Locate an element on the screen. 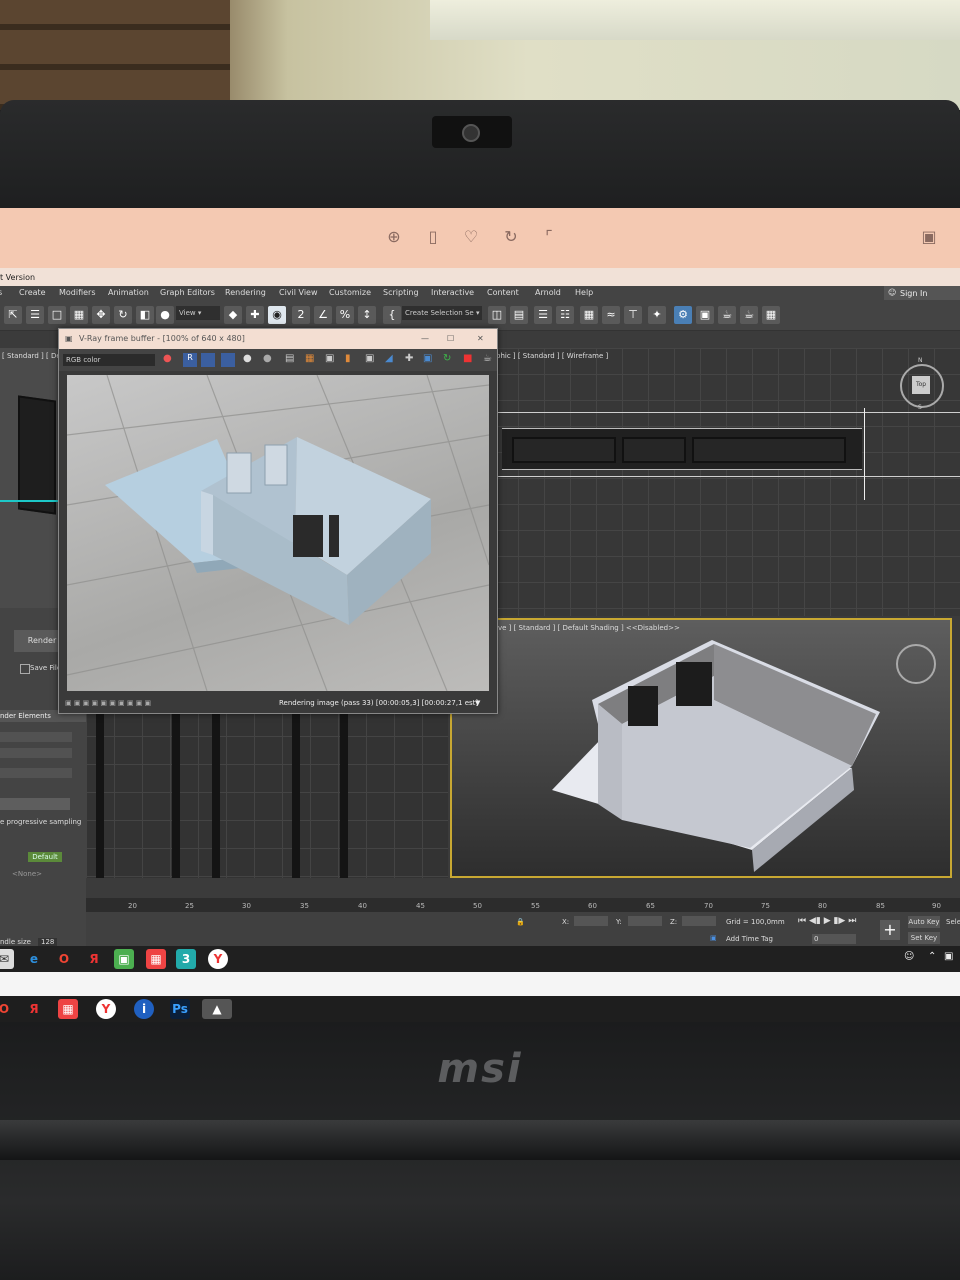 This screenshot has height=1280, width=960. edge-icon: e is located at coordinates (34, 959).